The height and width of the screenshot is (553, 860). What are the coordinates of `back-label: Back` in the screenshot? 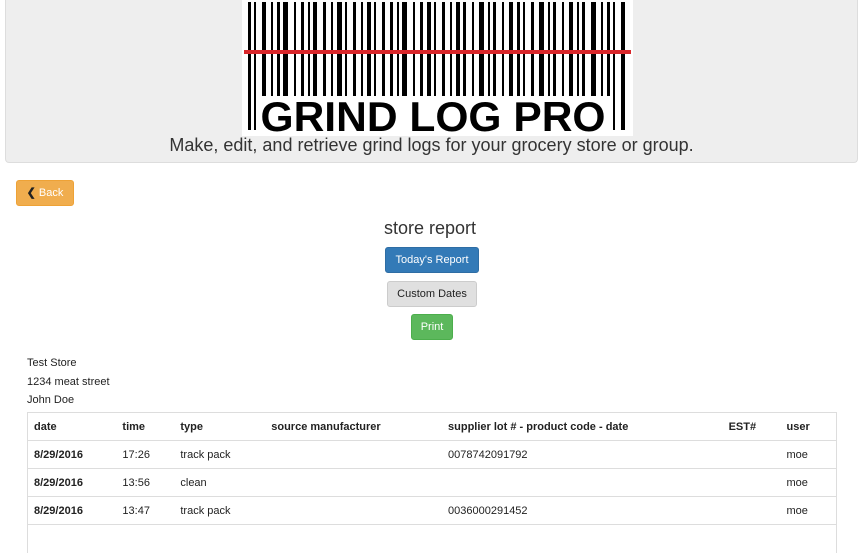 It's located at (51, 193).